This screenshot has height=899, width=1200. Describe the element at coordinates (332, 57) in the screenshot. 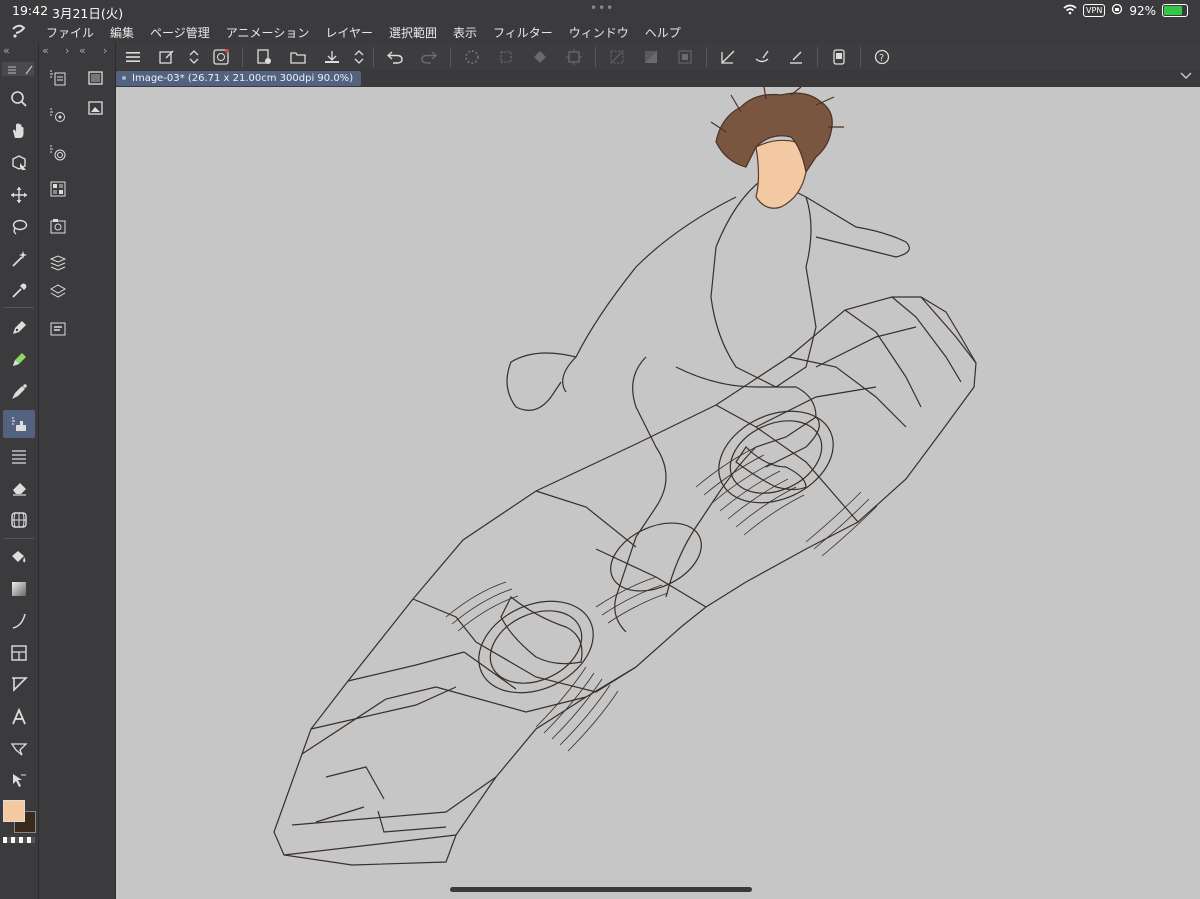

I see `save-icon` at that location.